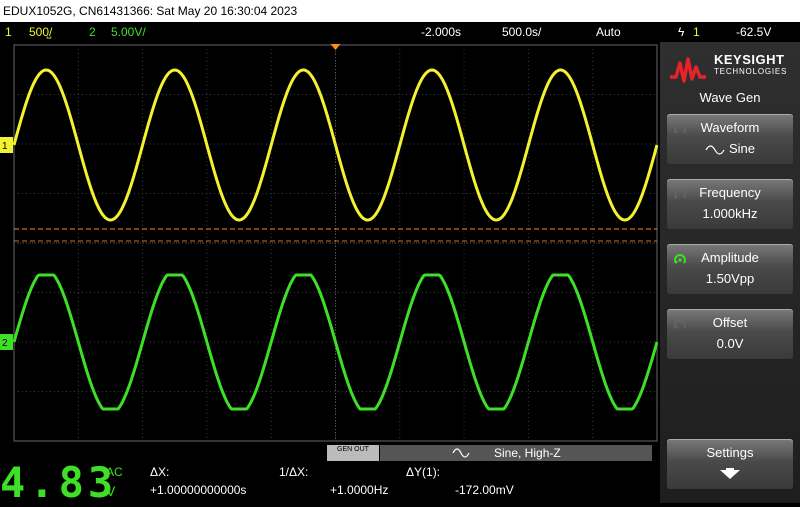 Image resolution: width=800 pixels, height=507 pixels. I want to click on dvm-mode: AC, so click(114, 472).